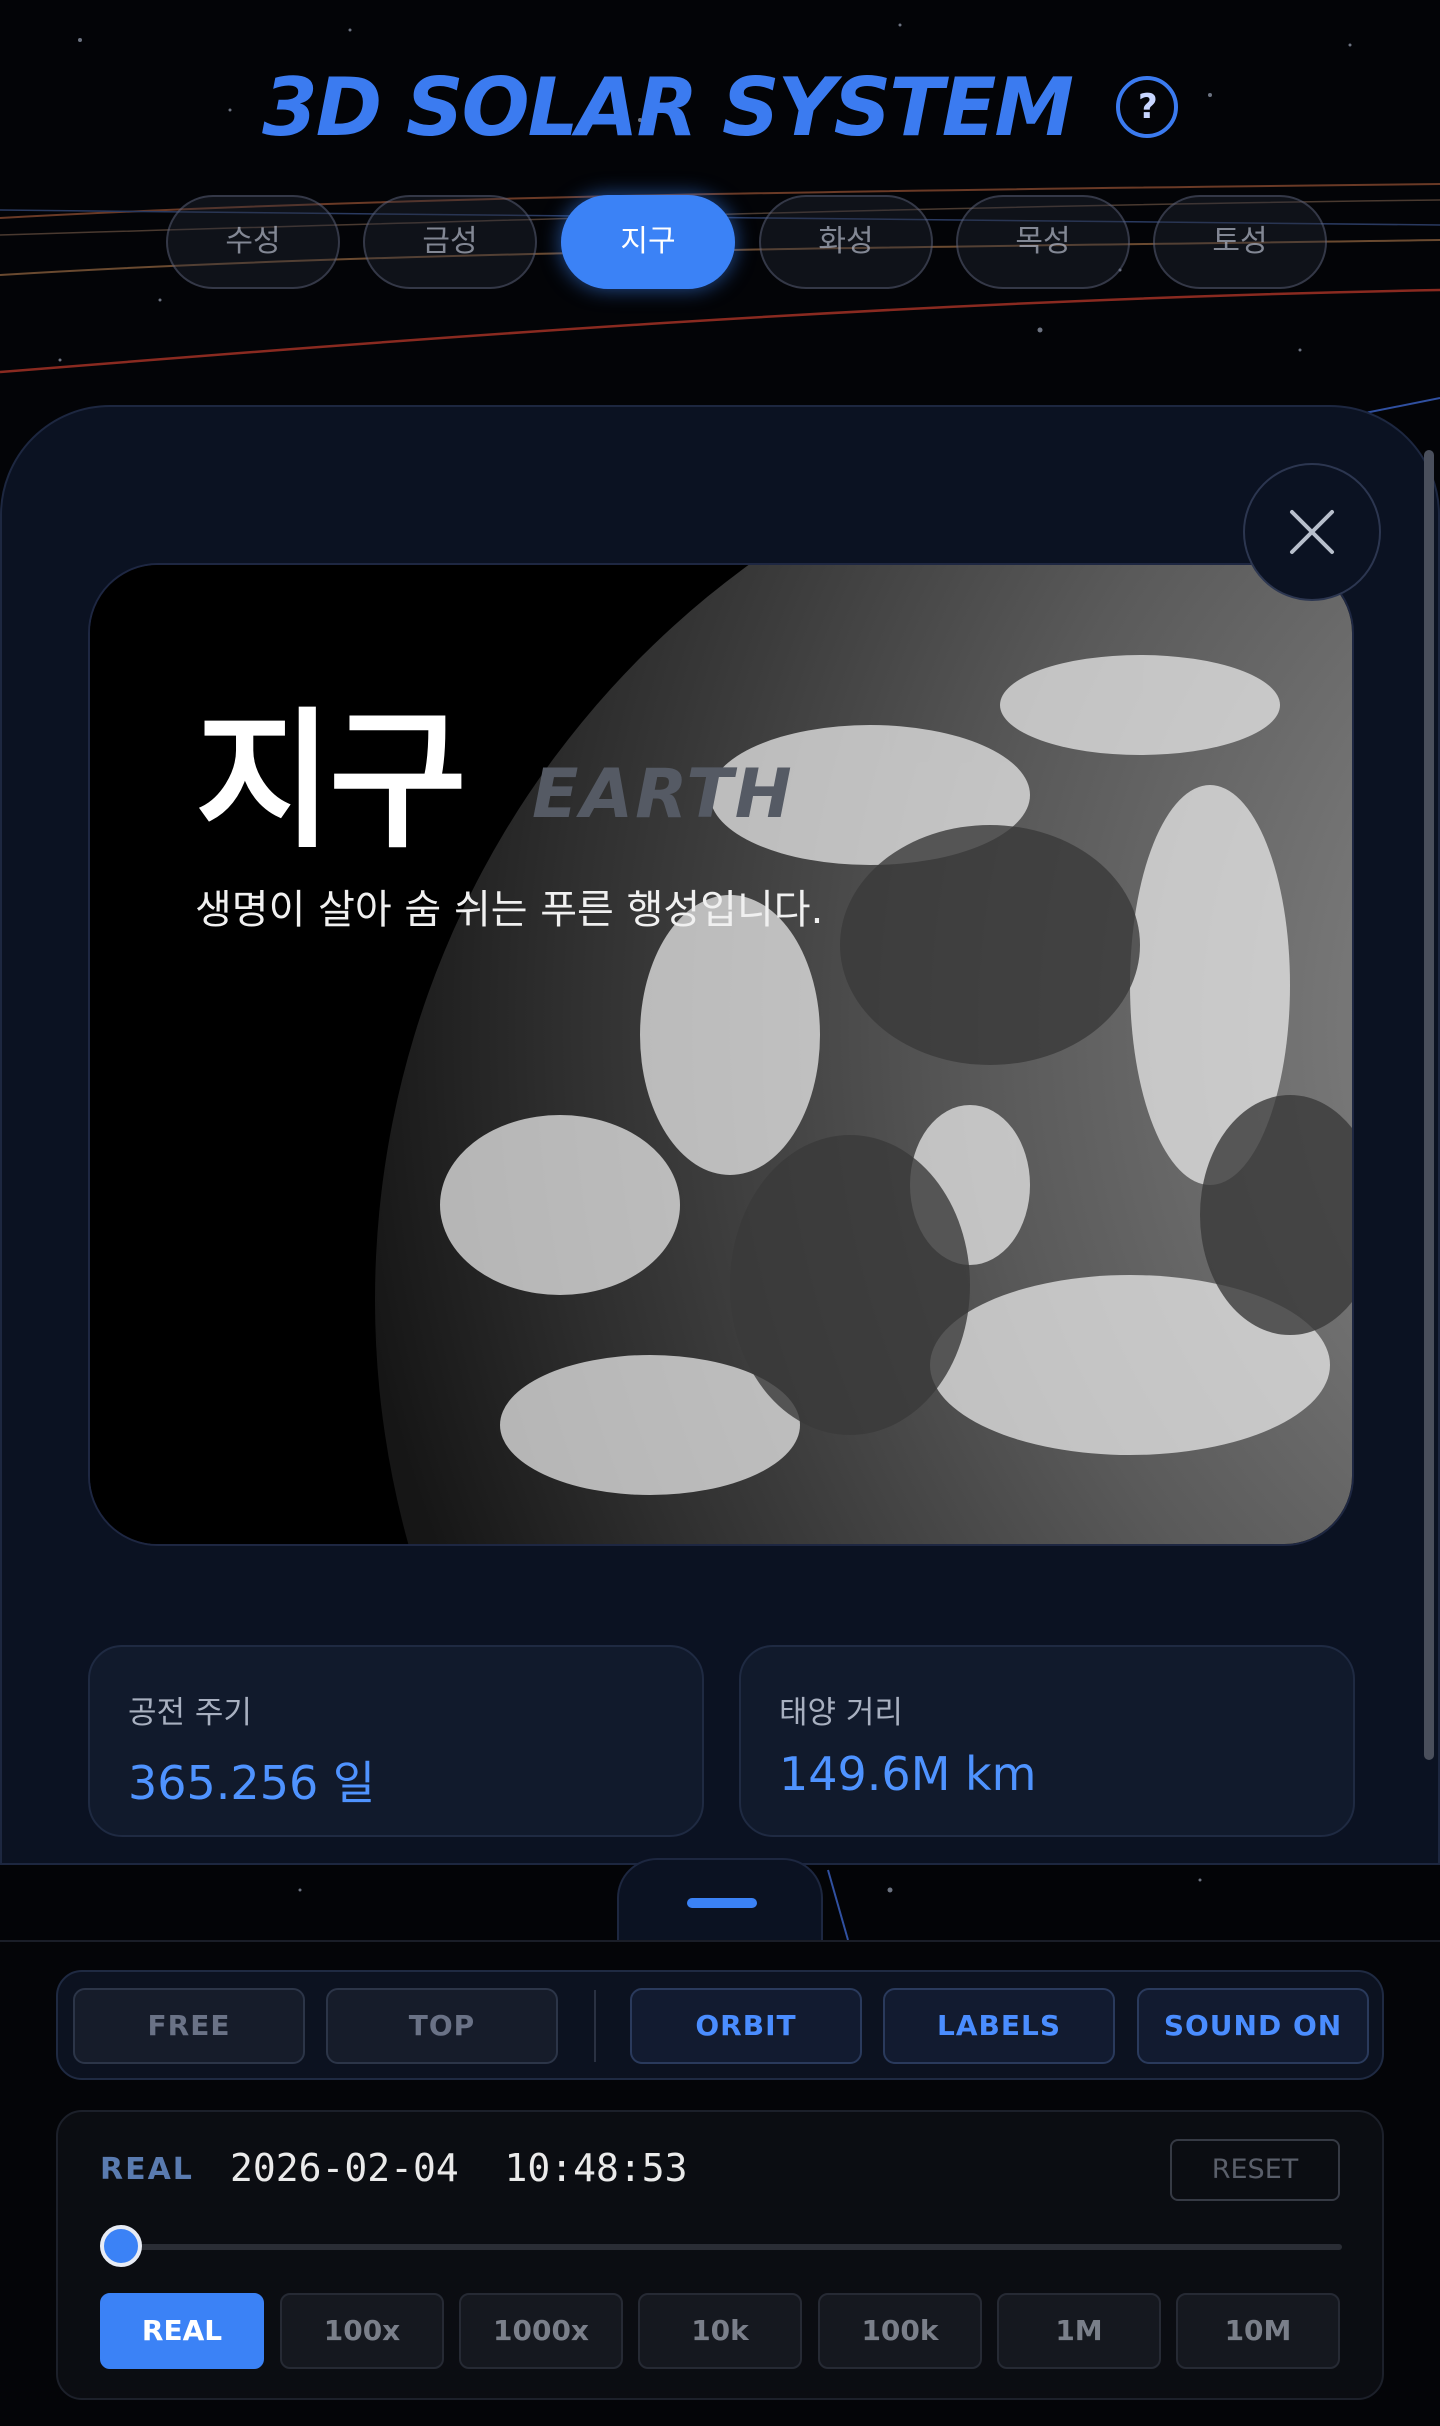 This screenshot has height=2426, width=1440. What do you see at coordinates (1253, 2026) in the screenshot?
I see `sound-toggle: SOUND ON` at bounding box center [1253, 2026].